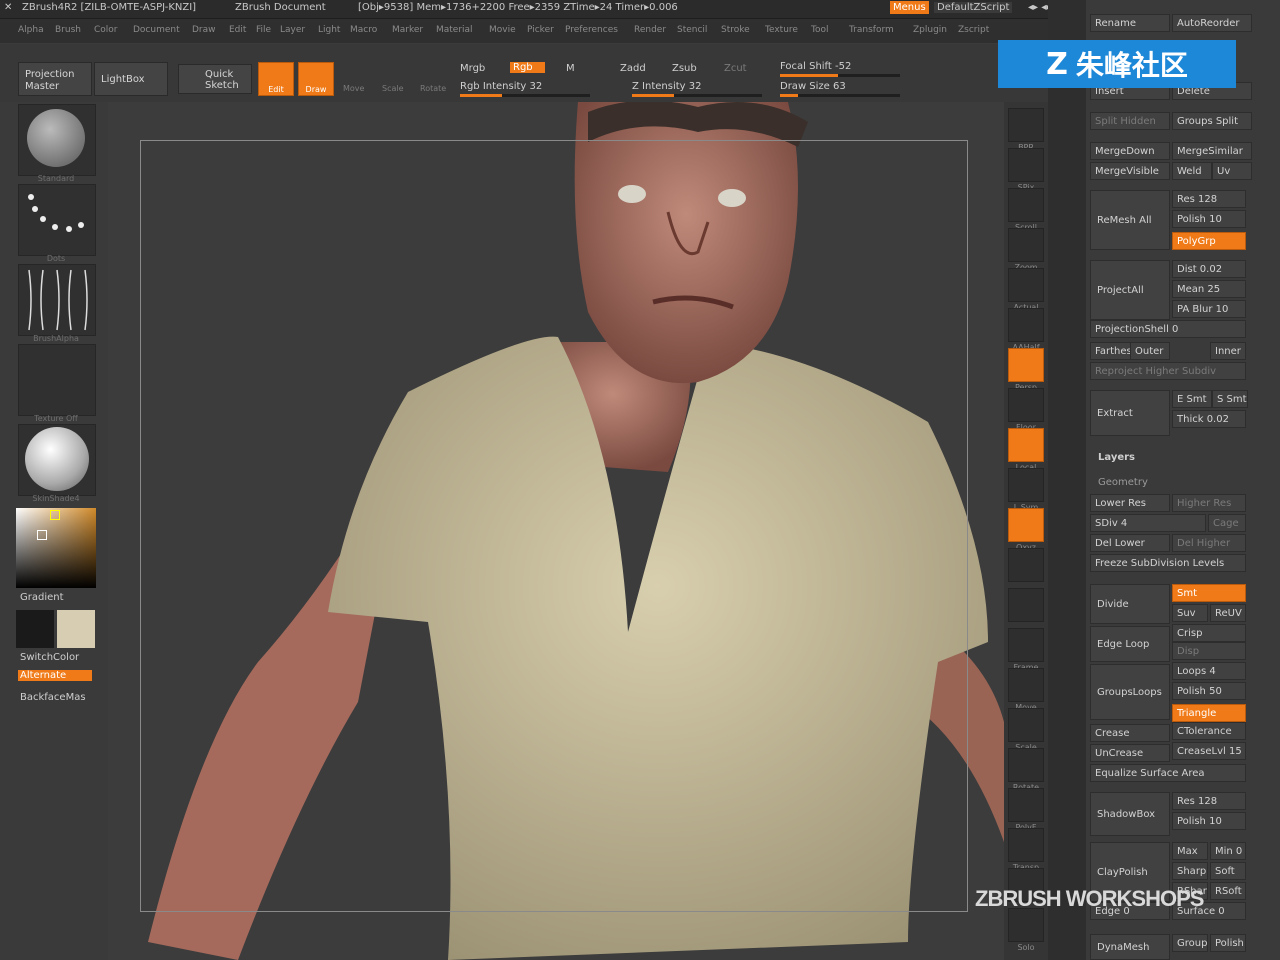 The height and width of the screenshot is (960, 1280). What do you see at coordinates (1130, 171) in the screenshot?
I see `mergevisible-button: MergeVisible` at bounding box center [1130, 171].